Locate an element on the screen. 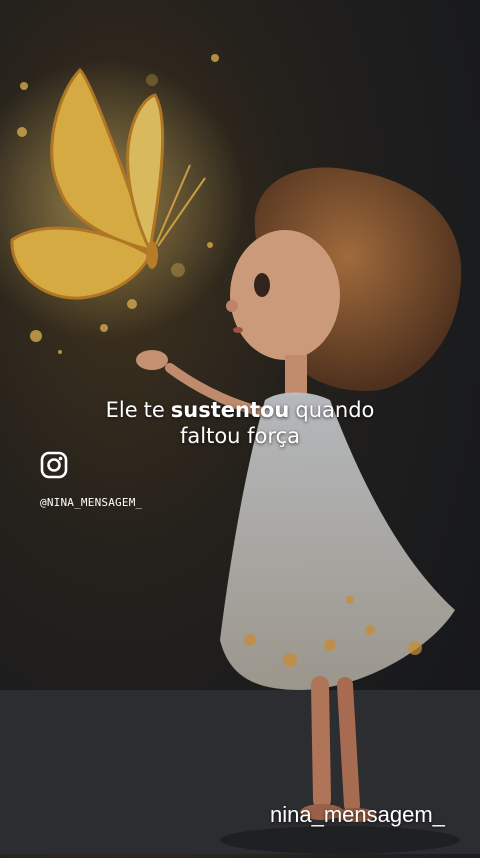 This screenshot has height=858, width=480. watermark-handle: nina_mensagem_ is located at coordinates (357, 814).